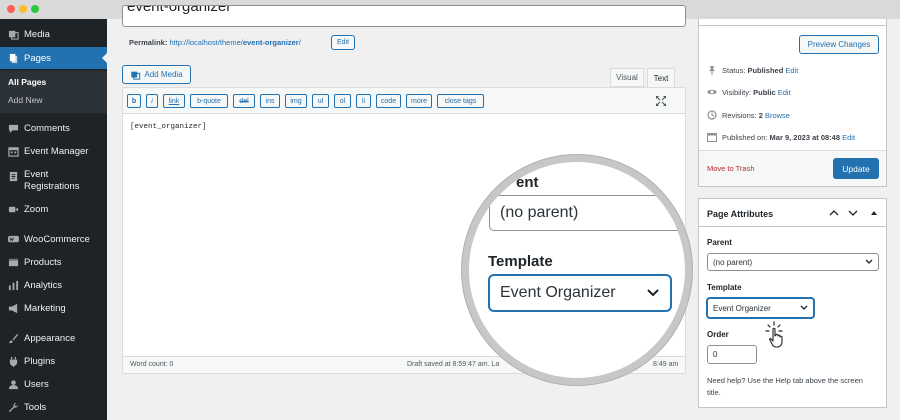 Image resolution: width=900 pixels, height=420 pixels. Describe the element at coordinates (792, 168) in the screenshot. I see `publish-actions: Move to Trash Update` at that location.